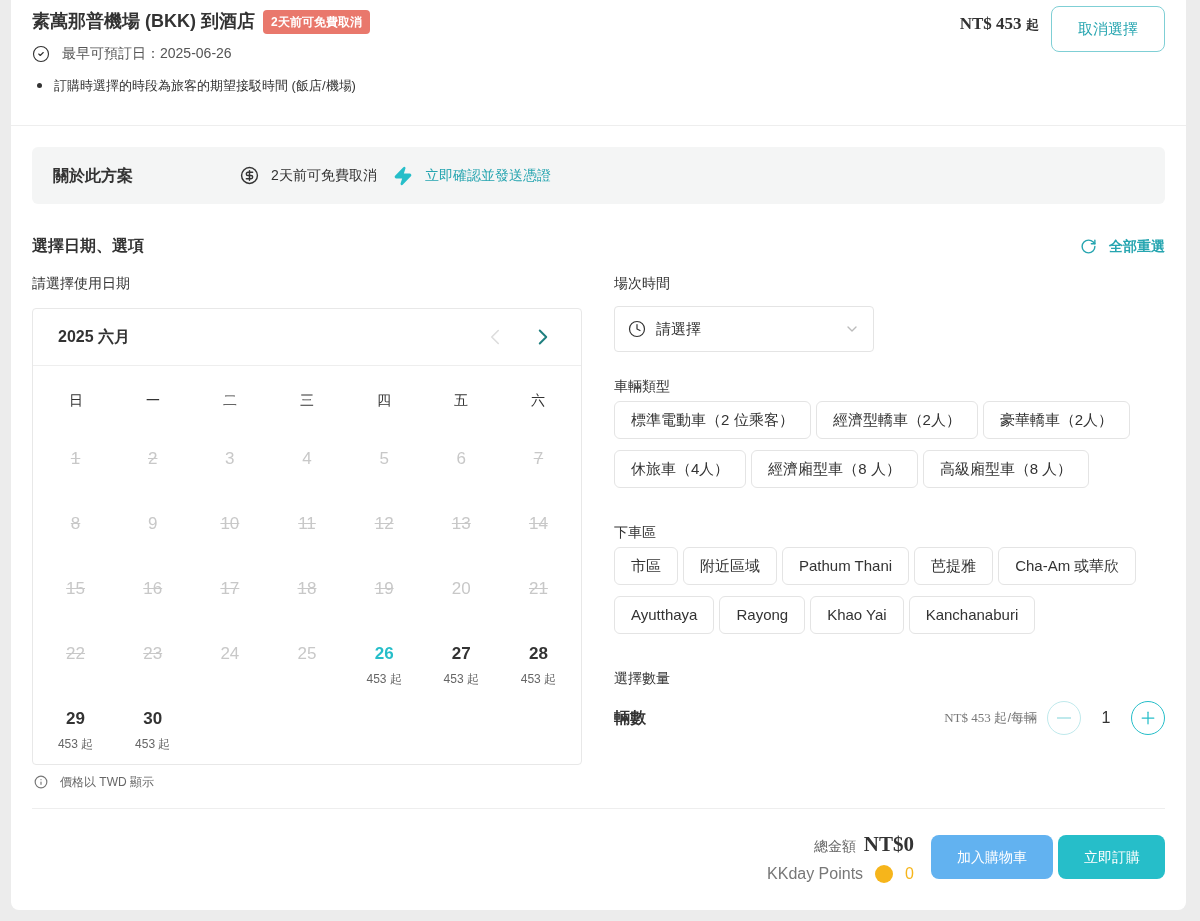 This screenshot has width=1200, height=921. What do you see at coordinates (75, 400) in the screenshot?
I see `weekday-label: 日` at bounding box center [75, 400].